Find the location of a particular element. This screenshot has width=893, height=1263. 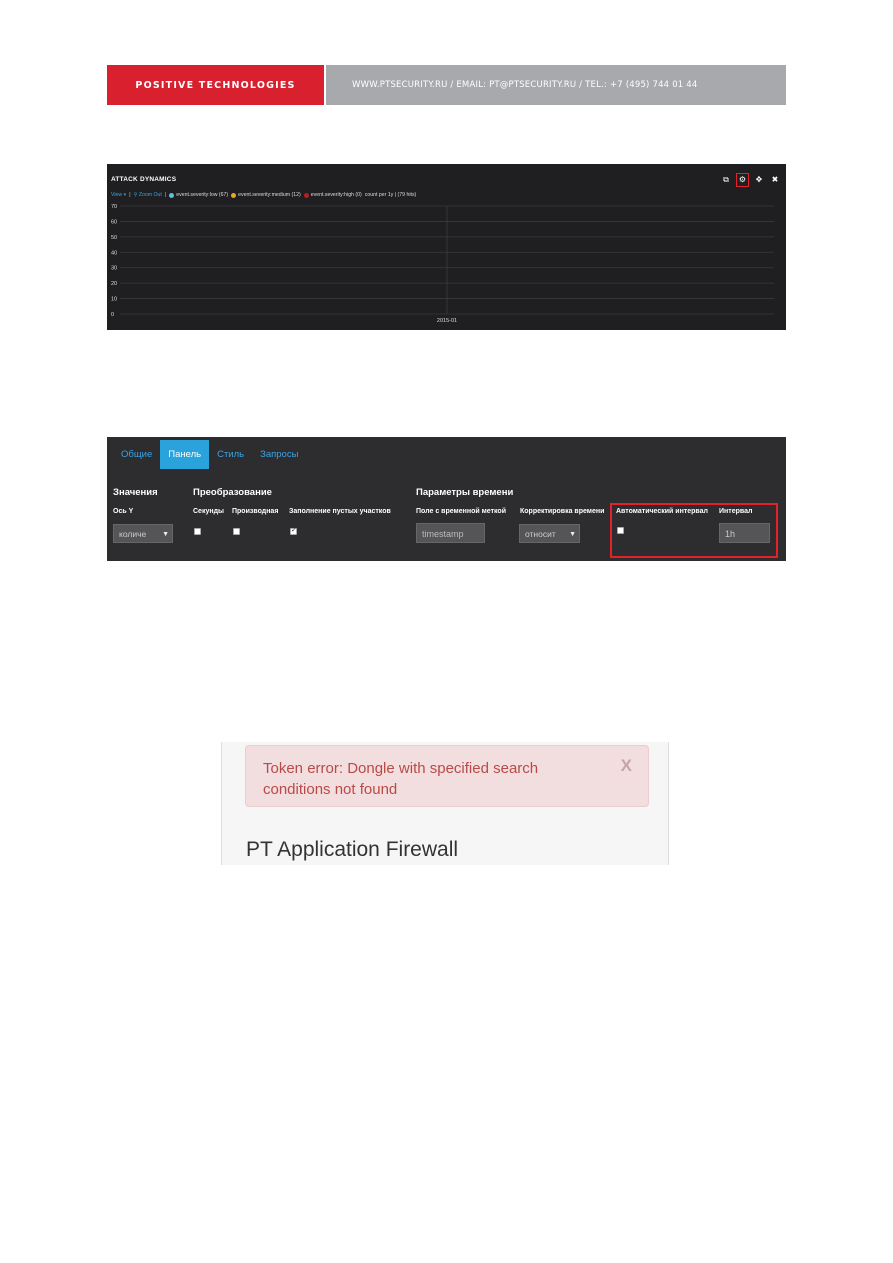

x-tick-label: 2015-01 is located at coordinates (447, 321).